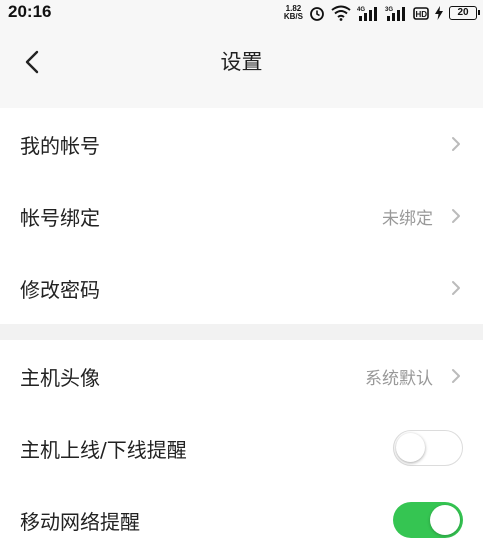  What do you see at coordinates (241, 288) in the screenshot?
I see `settings-row-change-password: 修改密码` at bounding box center [241, 288].